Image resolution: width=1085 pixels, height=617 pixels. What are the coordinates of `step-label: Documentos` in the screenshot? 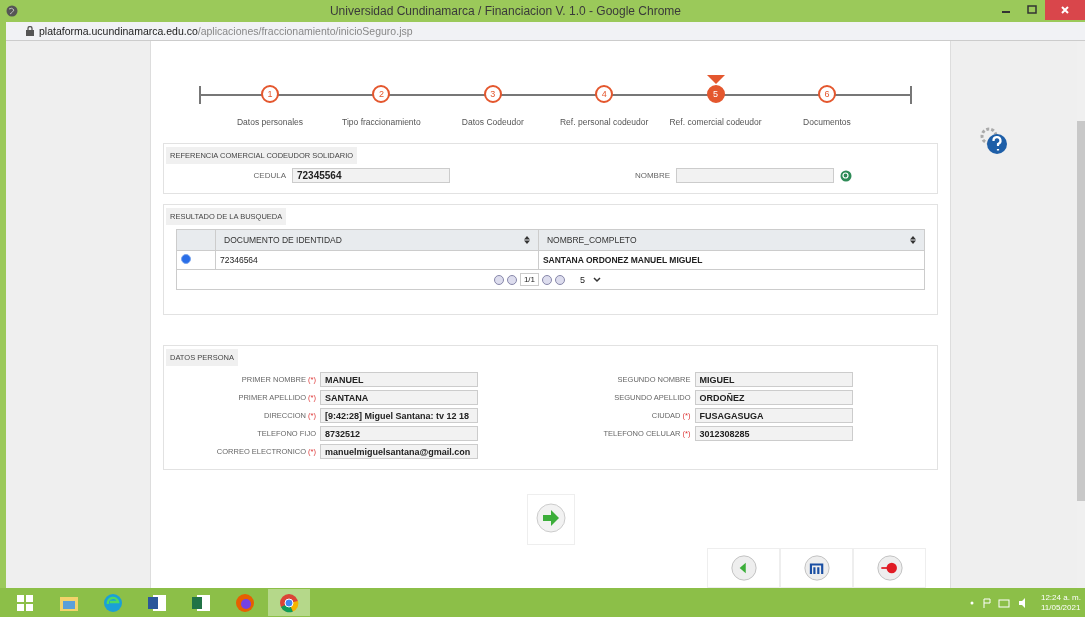 It's located at (827, 122).